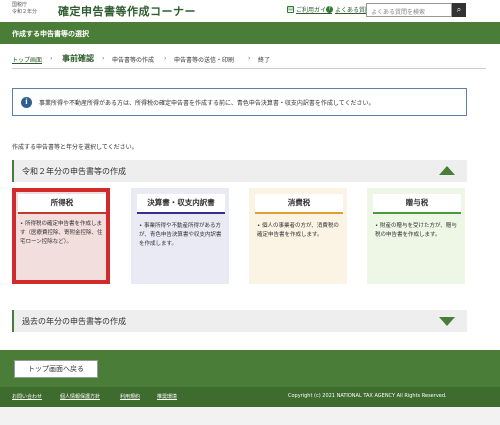  What do you see at coordinates (181, 203) in the screenshot?
I see `card-title: 決算書・収支内訳書` at bounding box center [181, 203].